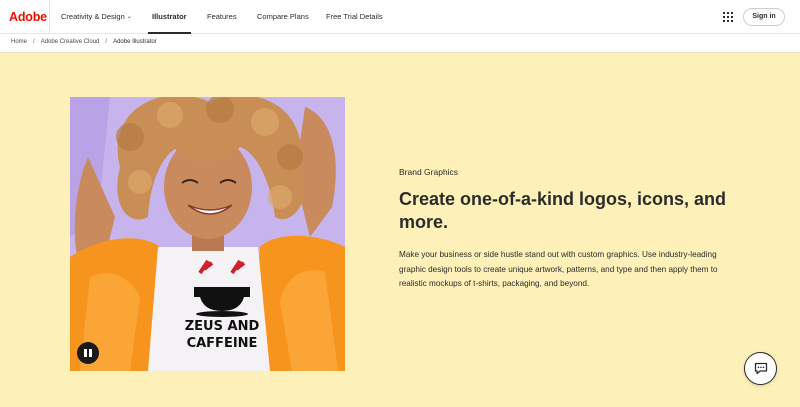 Image resolution: width=800 pixels, height=407 pixels. I want to click on nav-creativity-design: Creativity & Design ⌄, so click(96, 17).